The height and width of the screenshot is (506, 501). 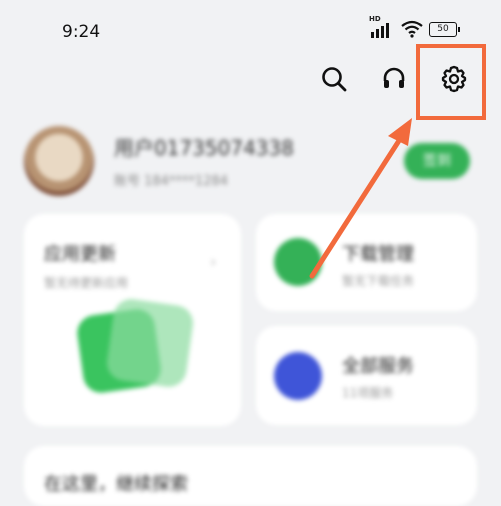 I want to click on signal-icon: HD, so click(x=382, y=26).